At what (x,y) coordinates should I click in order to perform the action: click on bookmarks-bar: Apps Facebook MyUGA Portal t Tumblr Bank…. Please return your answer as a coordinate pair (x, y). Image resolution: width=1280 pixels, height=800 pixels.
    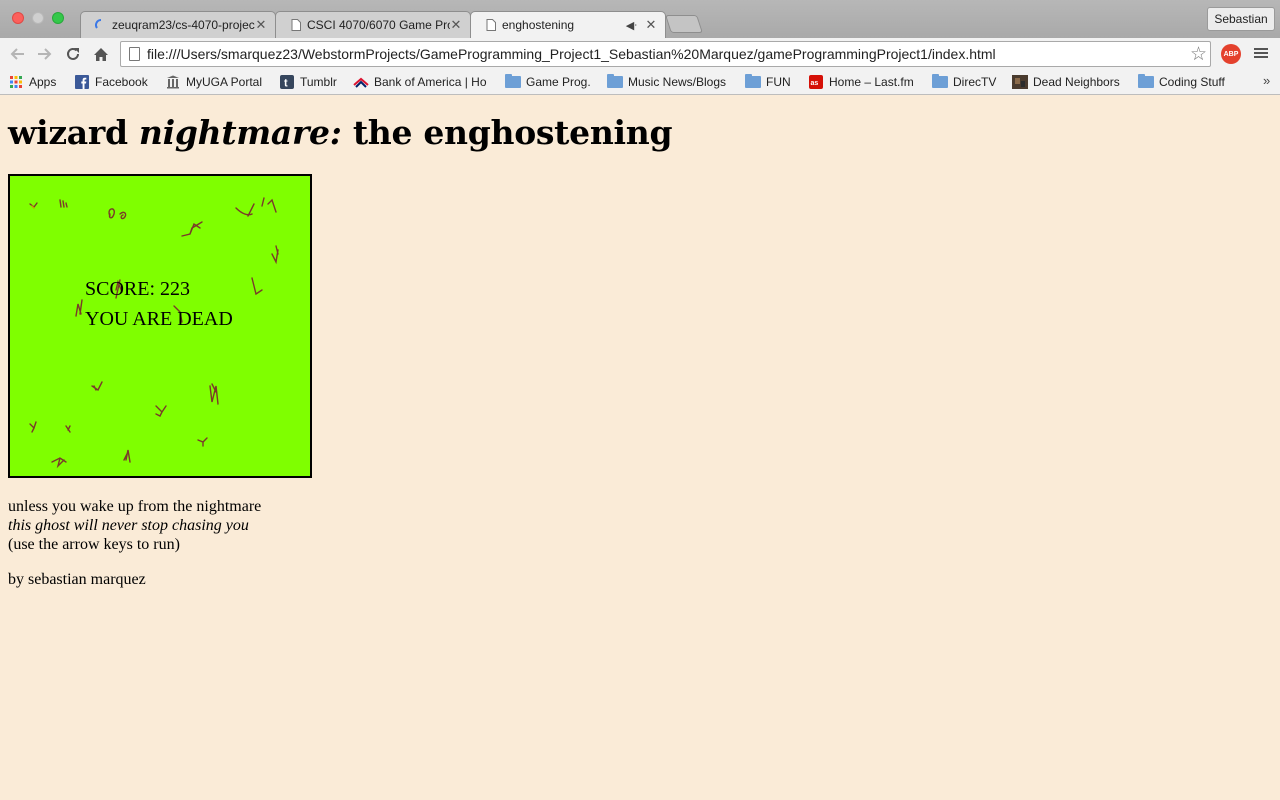
    Looking at the image, I should click on (640, 82).